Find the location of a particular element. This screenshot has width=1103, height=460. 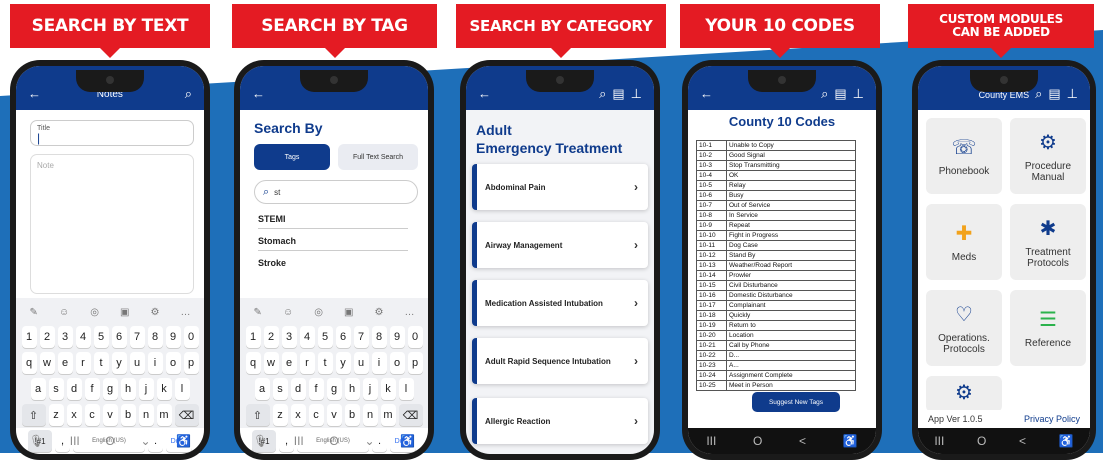

key: 0 is located at coordinates (191, 337).